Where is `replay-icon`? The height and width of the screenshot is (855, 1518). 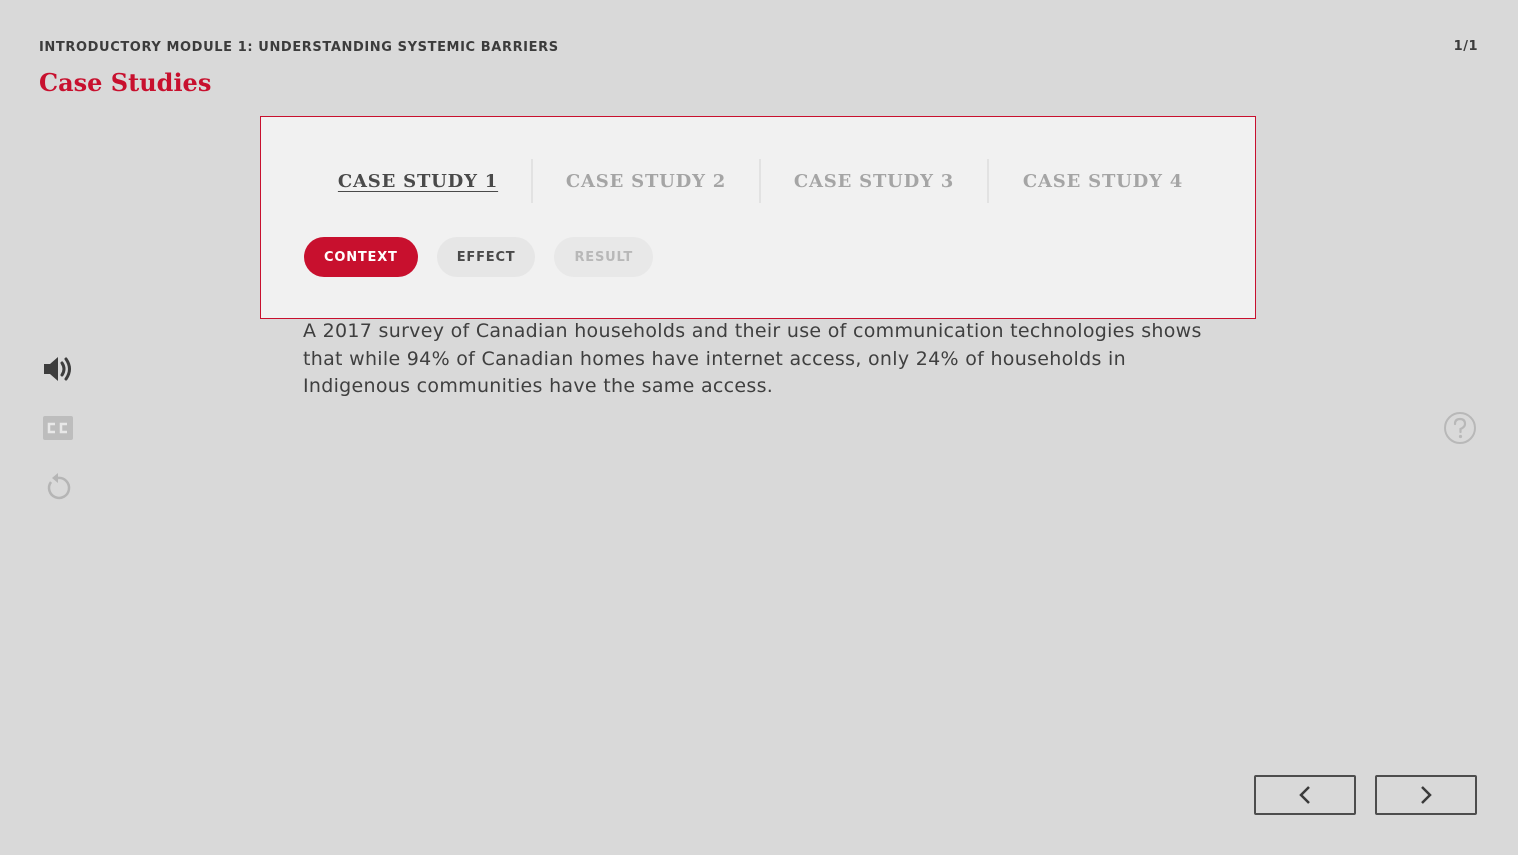
replay-icon is located at coordinates (59, 486).